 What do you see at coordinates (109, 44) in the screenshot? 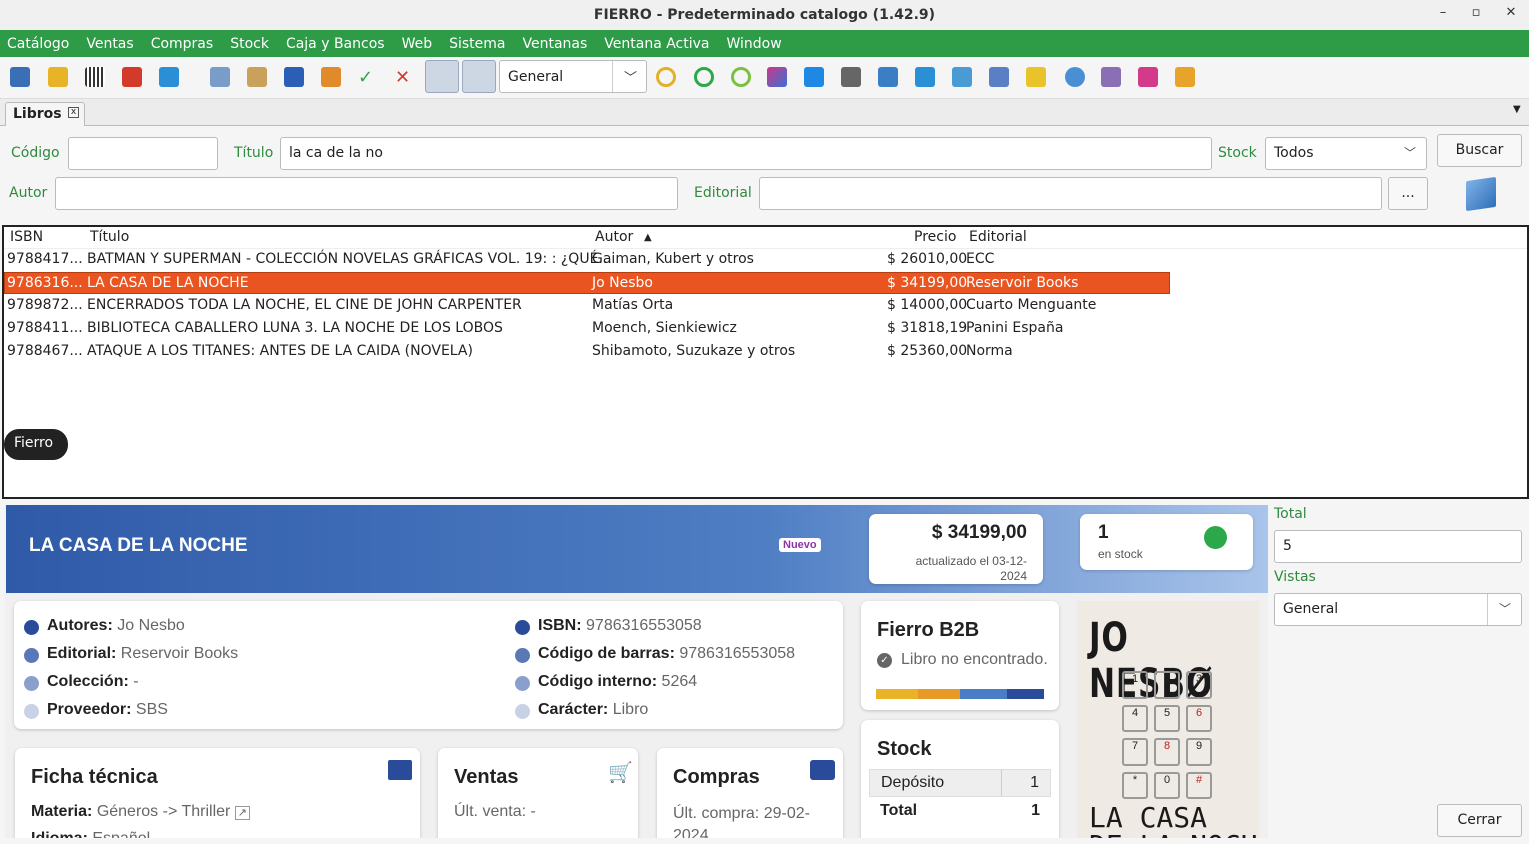
I see `menu-ventas: Ventas` at bounding box center [109, 44].